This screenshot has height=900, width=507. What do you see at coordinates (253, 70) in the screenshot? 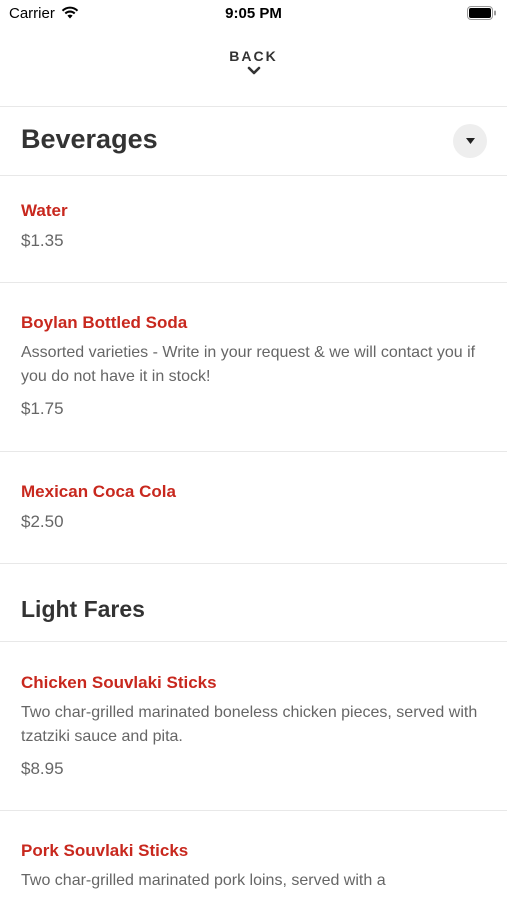
I see `chevron-down-icon` at bounding box center [253, 70].